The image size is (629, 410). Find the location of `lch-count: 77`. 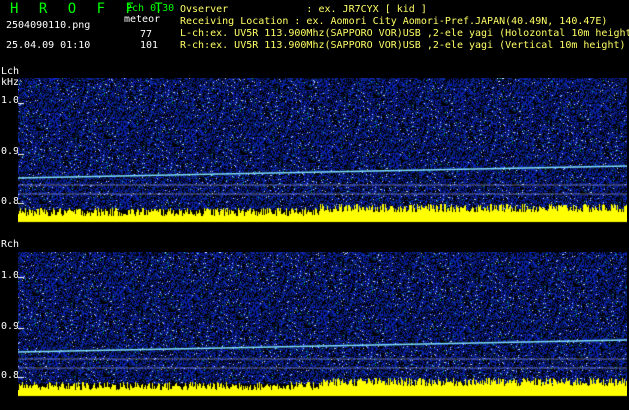

lch-count: 77 is located at coordinates (146, 34).